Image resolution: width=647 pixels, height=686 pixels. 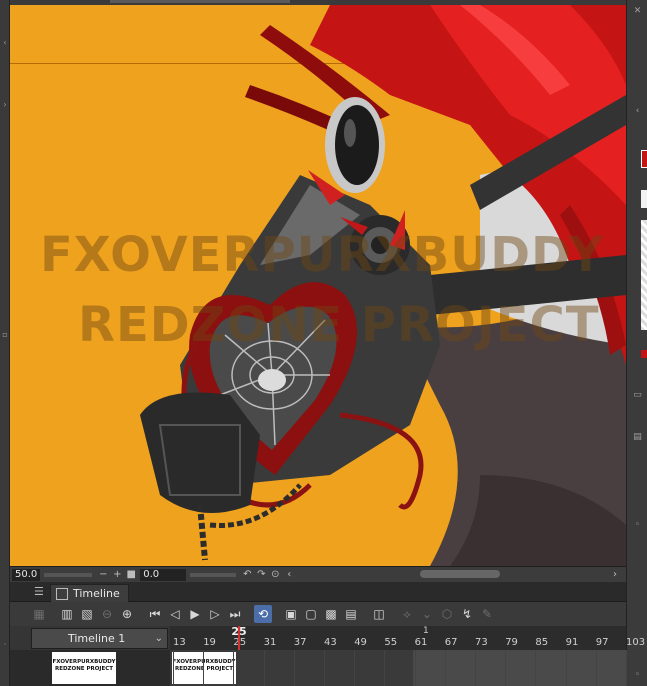 What do you see at coordinates (379, 614) in the screenshot?
I see `light-table-icon: ◫` at bounding box center [379, 614].